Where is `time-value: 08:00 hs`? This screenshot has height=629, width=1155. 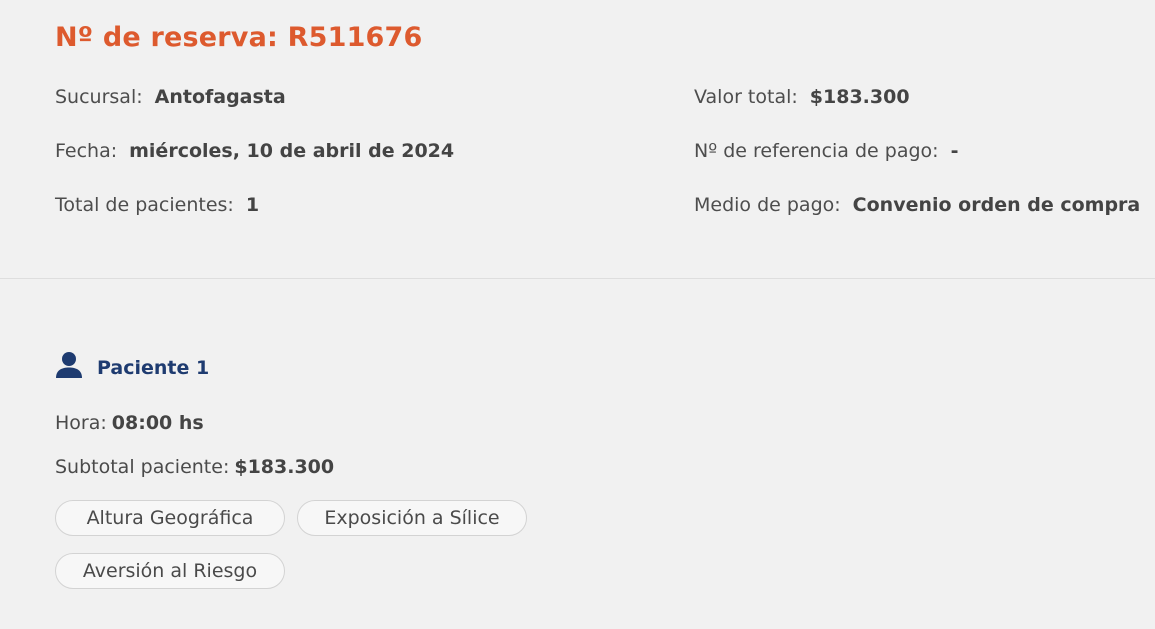
time-value: 08:00 hs is located at coordinates (157, 423).